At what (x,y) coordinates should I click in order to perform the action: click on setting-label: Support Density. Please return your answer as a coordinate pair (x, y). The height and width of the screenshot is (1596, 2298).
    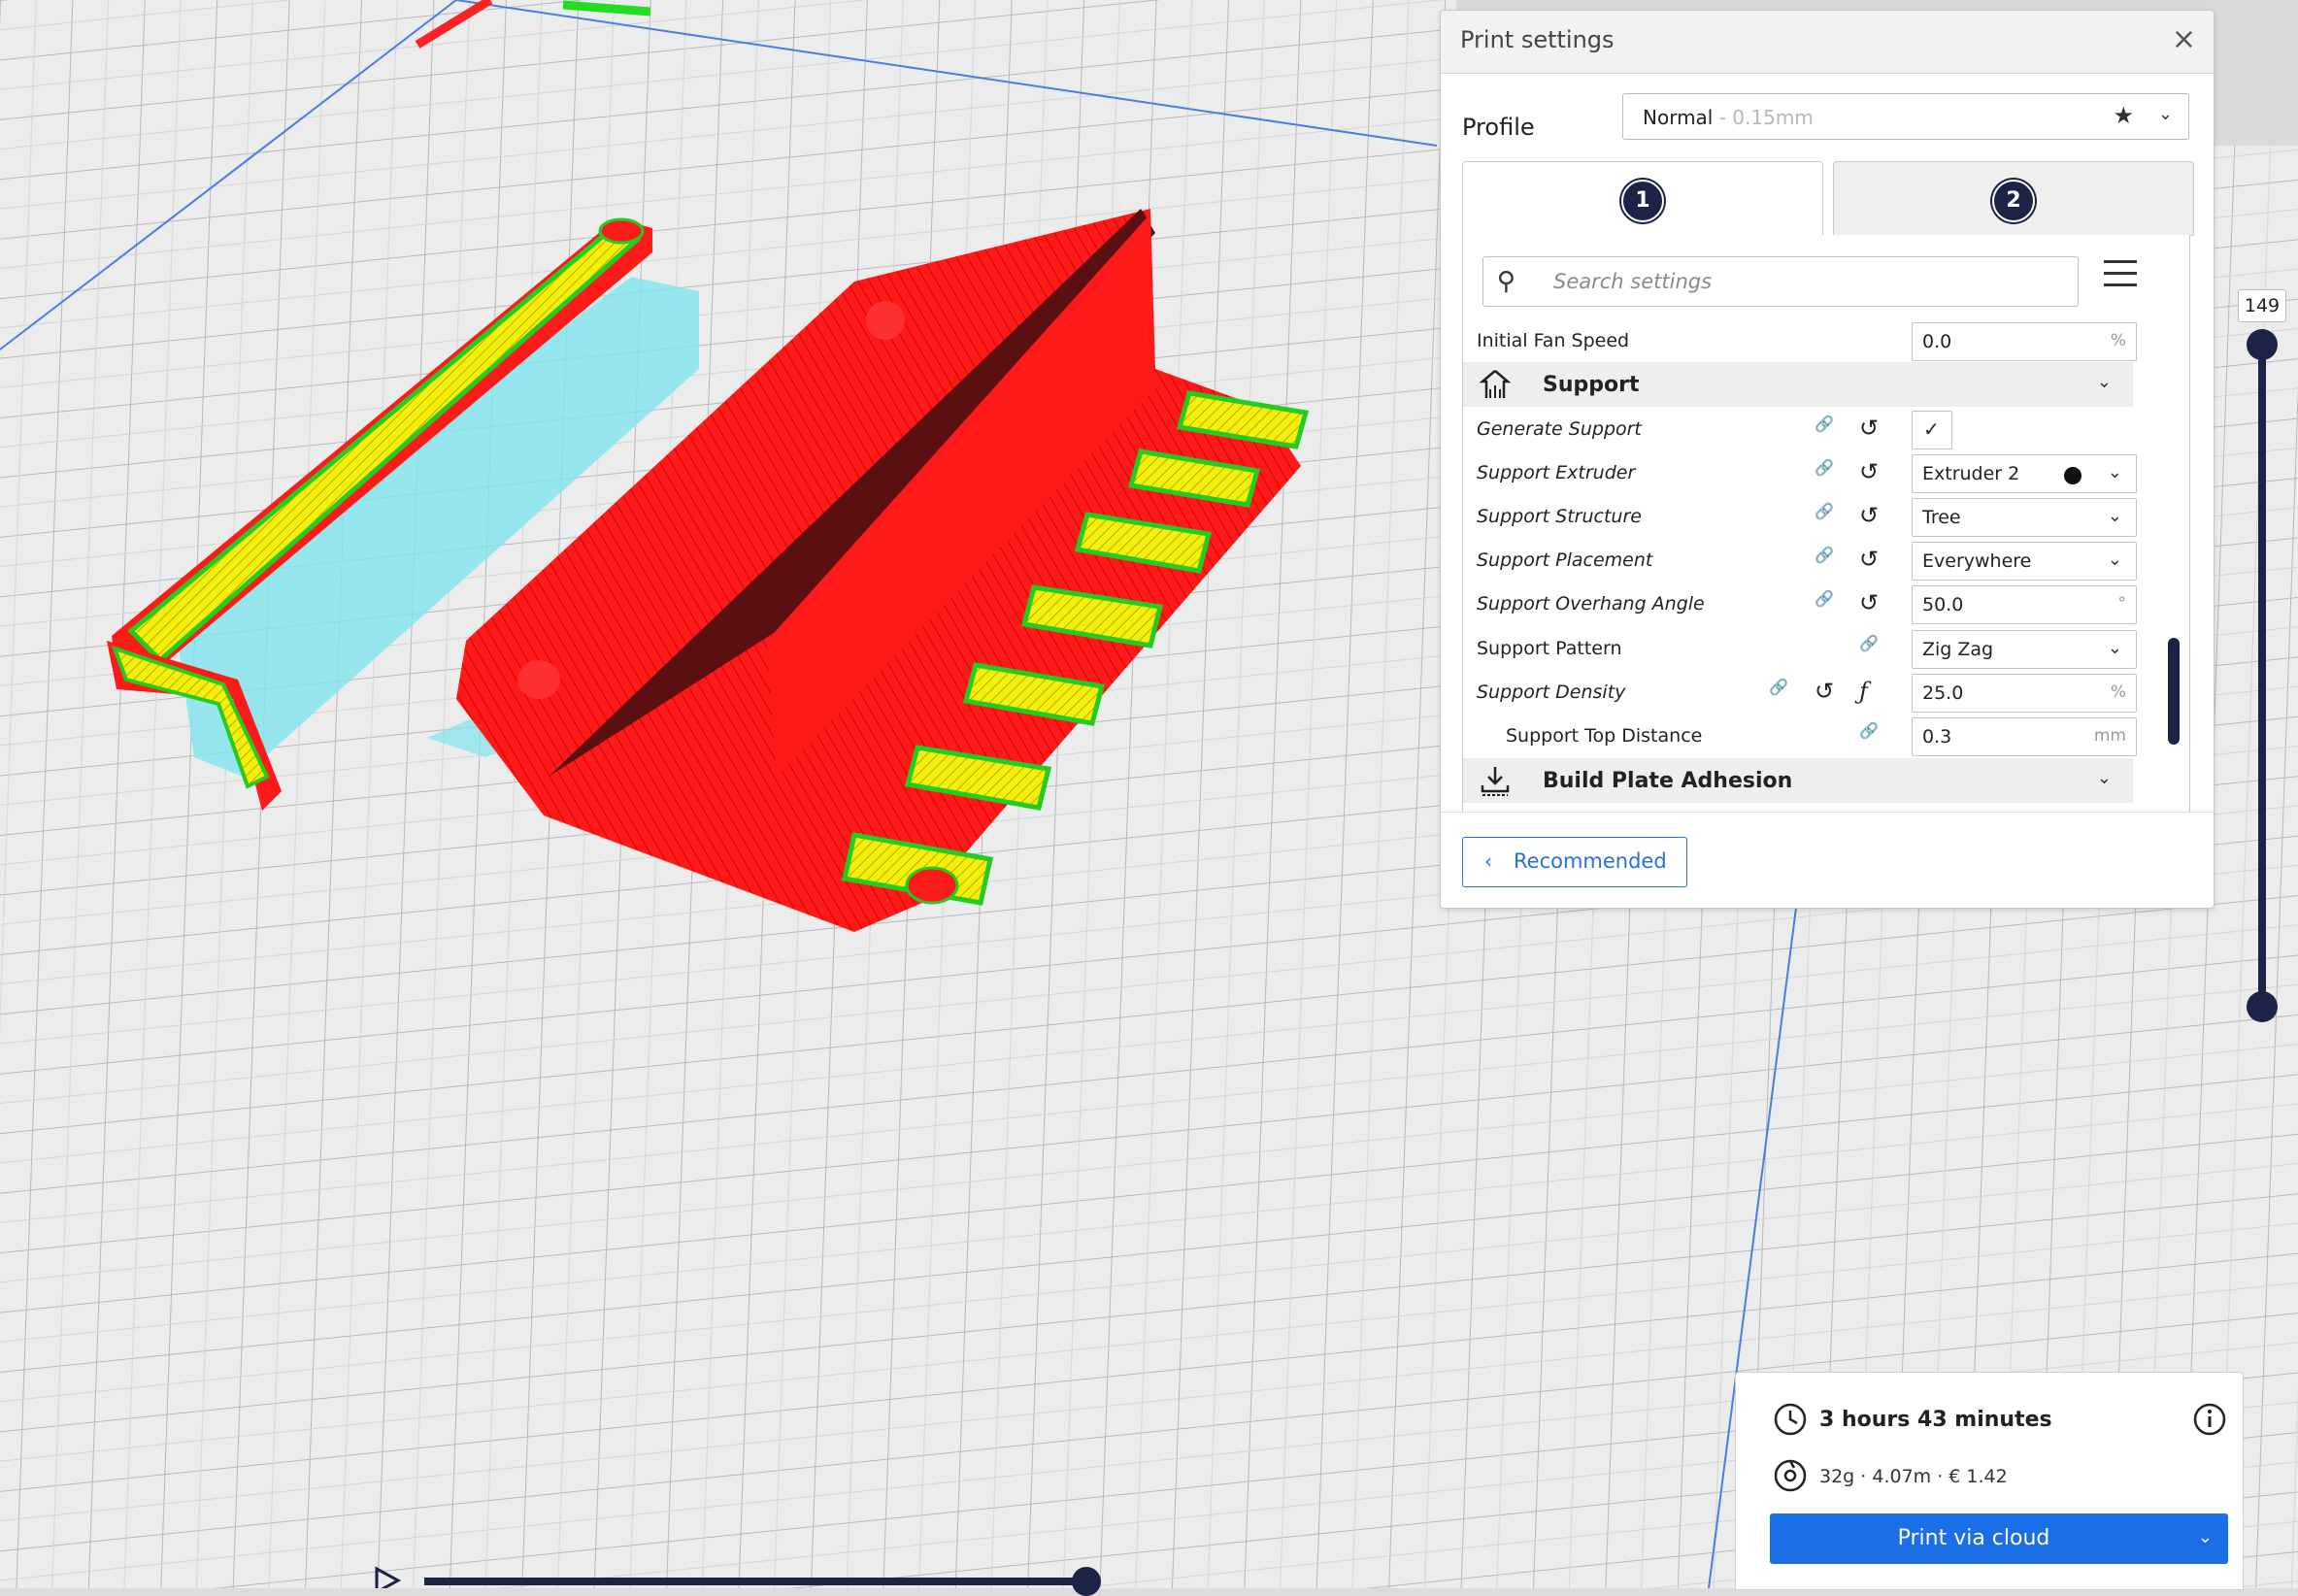
    Looking at the image, I should click on (1552, 692).